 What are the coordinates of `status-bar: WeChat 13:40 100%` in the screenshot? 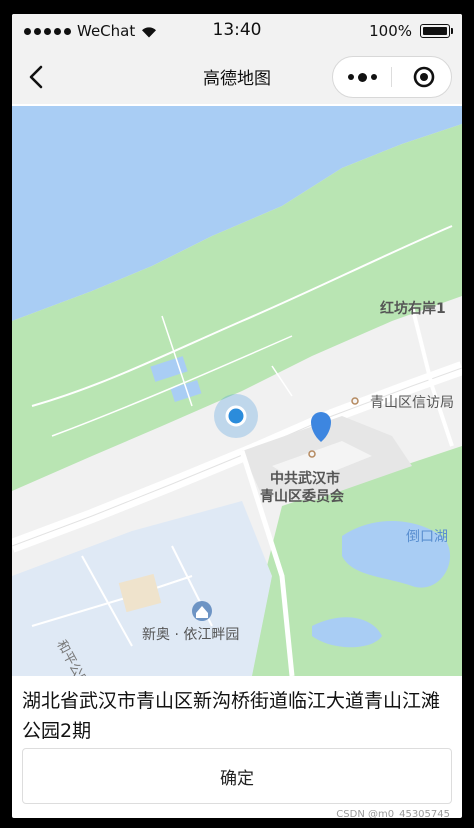 It's located at (237, 31).